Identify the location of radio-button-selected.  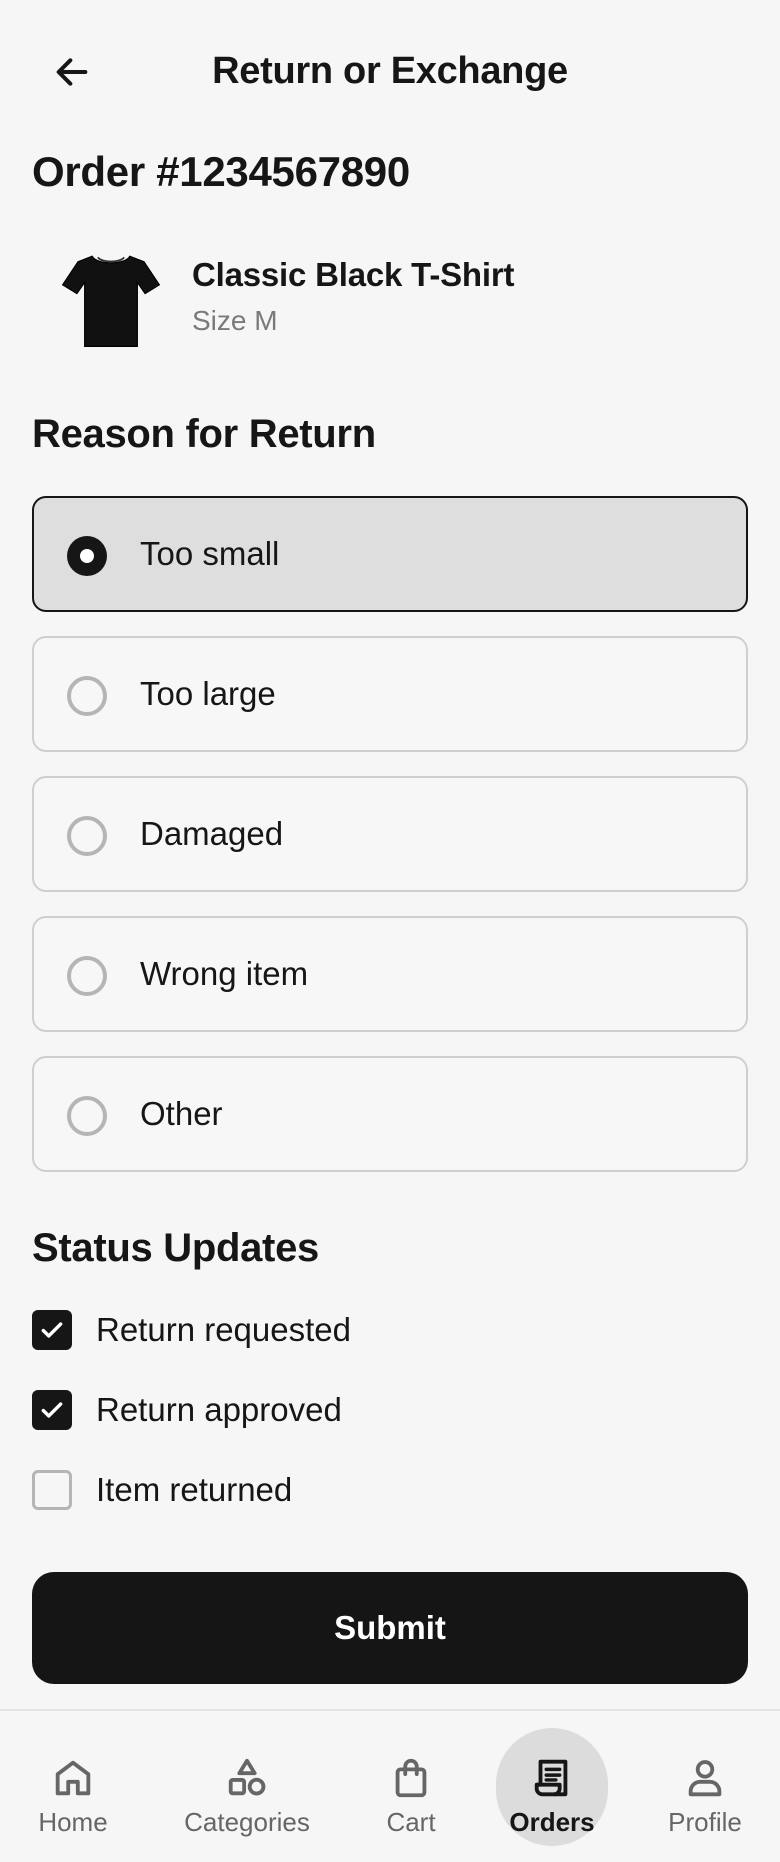
(87, 556).